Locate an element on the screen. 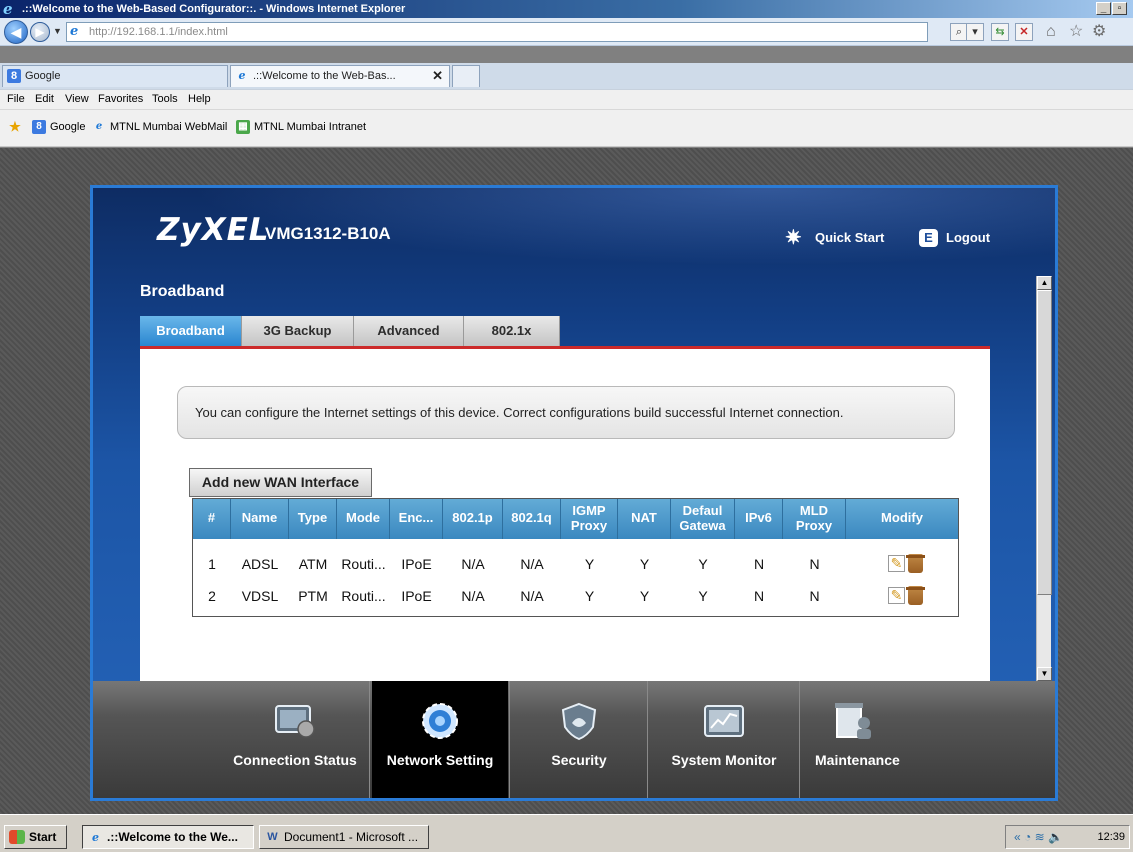 The width and height of the screenshot is (1133, 852). favorite-mtnl-intranet: ▦ MTNL Mumbai Intranet is located at coordinates (301, 127).